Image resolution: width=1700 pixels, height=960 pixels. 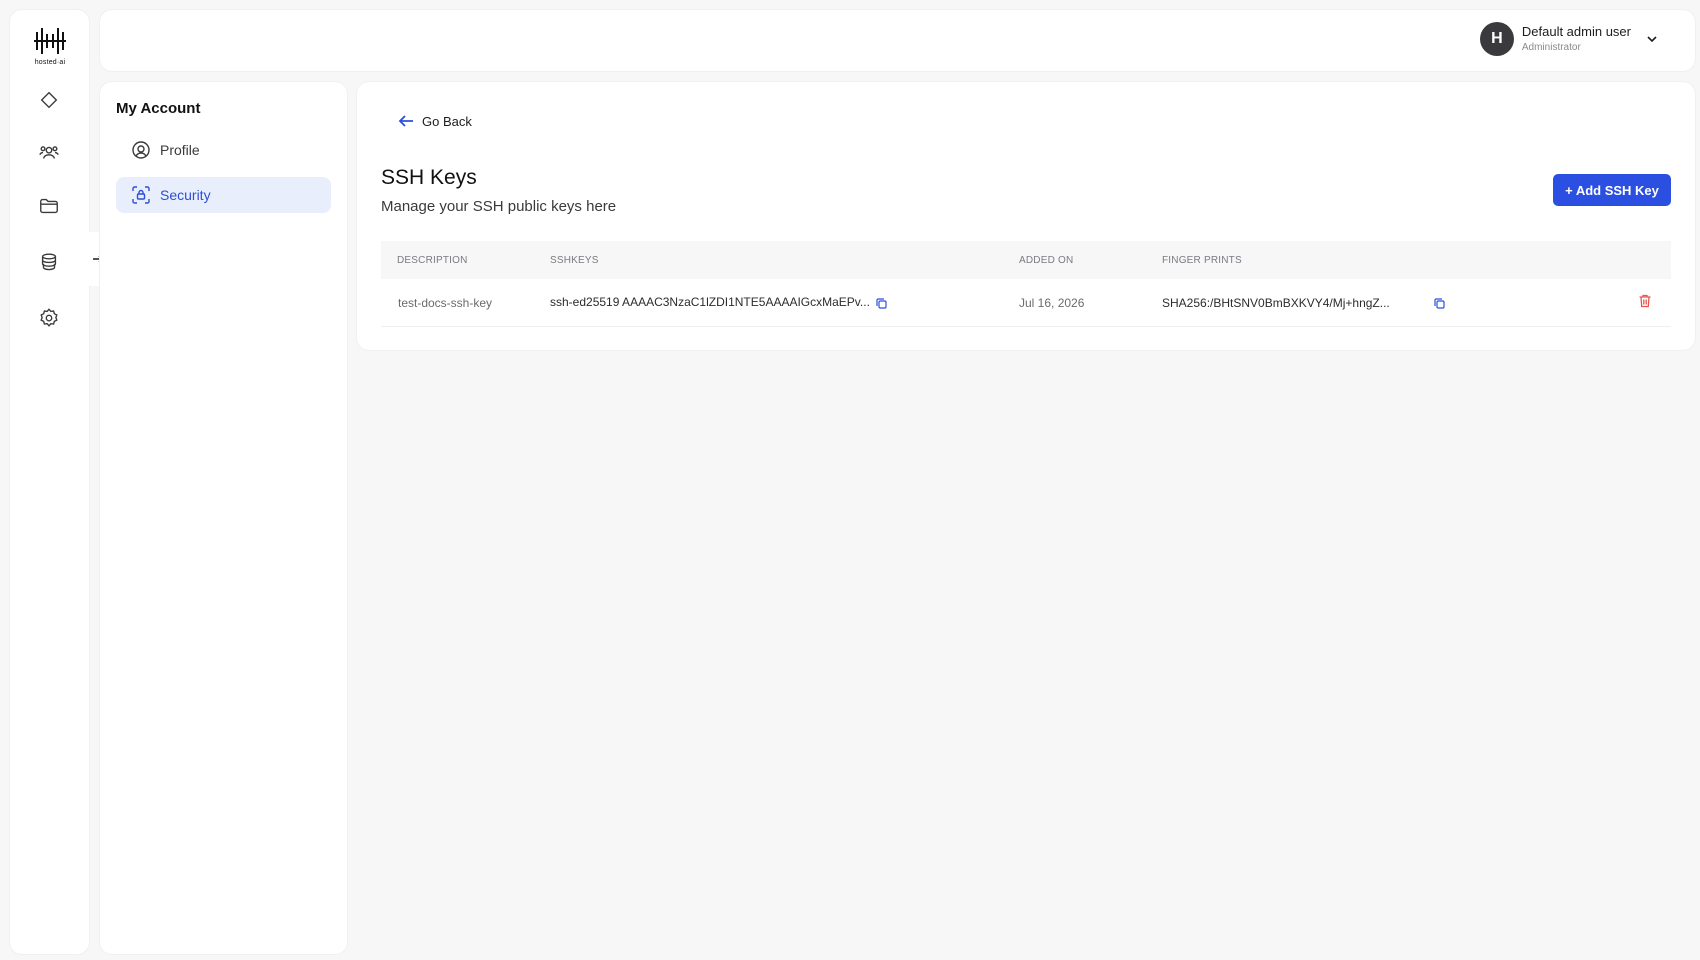 I want to click on fingerprint-copy, so click(x=1438, y=302).